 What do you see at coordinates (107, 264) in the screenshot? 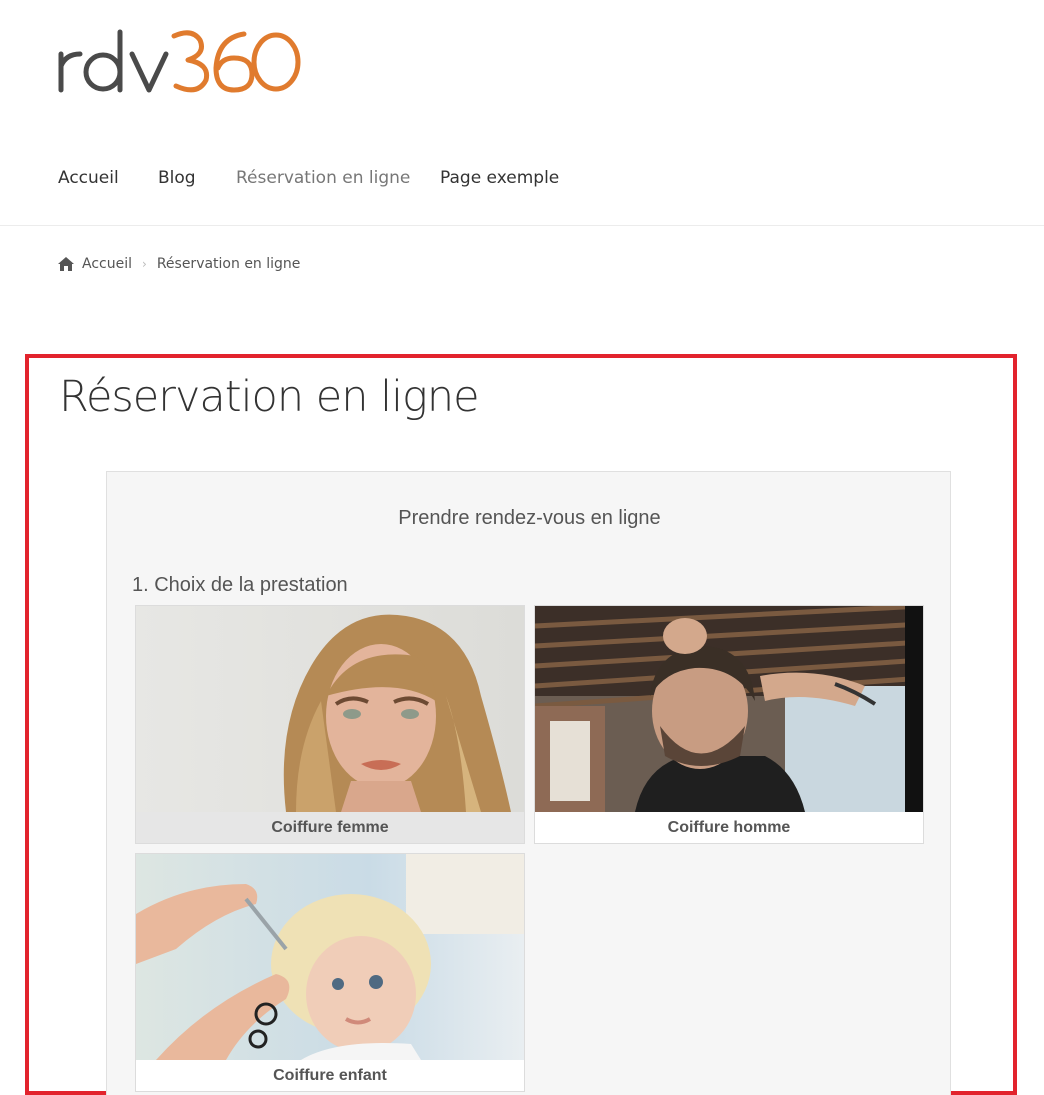
I see `breadcrumb-home-link: Accueil` at bounding box center [107, 264].